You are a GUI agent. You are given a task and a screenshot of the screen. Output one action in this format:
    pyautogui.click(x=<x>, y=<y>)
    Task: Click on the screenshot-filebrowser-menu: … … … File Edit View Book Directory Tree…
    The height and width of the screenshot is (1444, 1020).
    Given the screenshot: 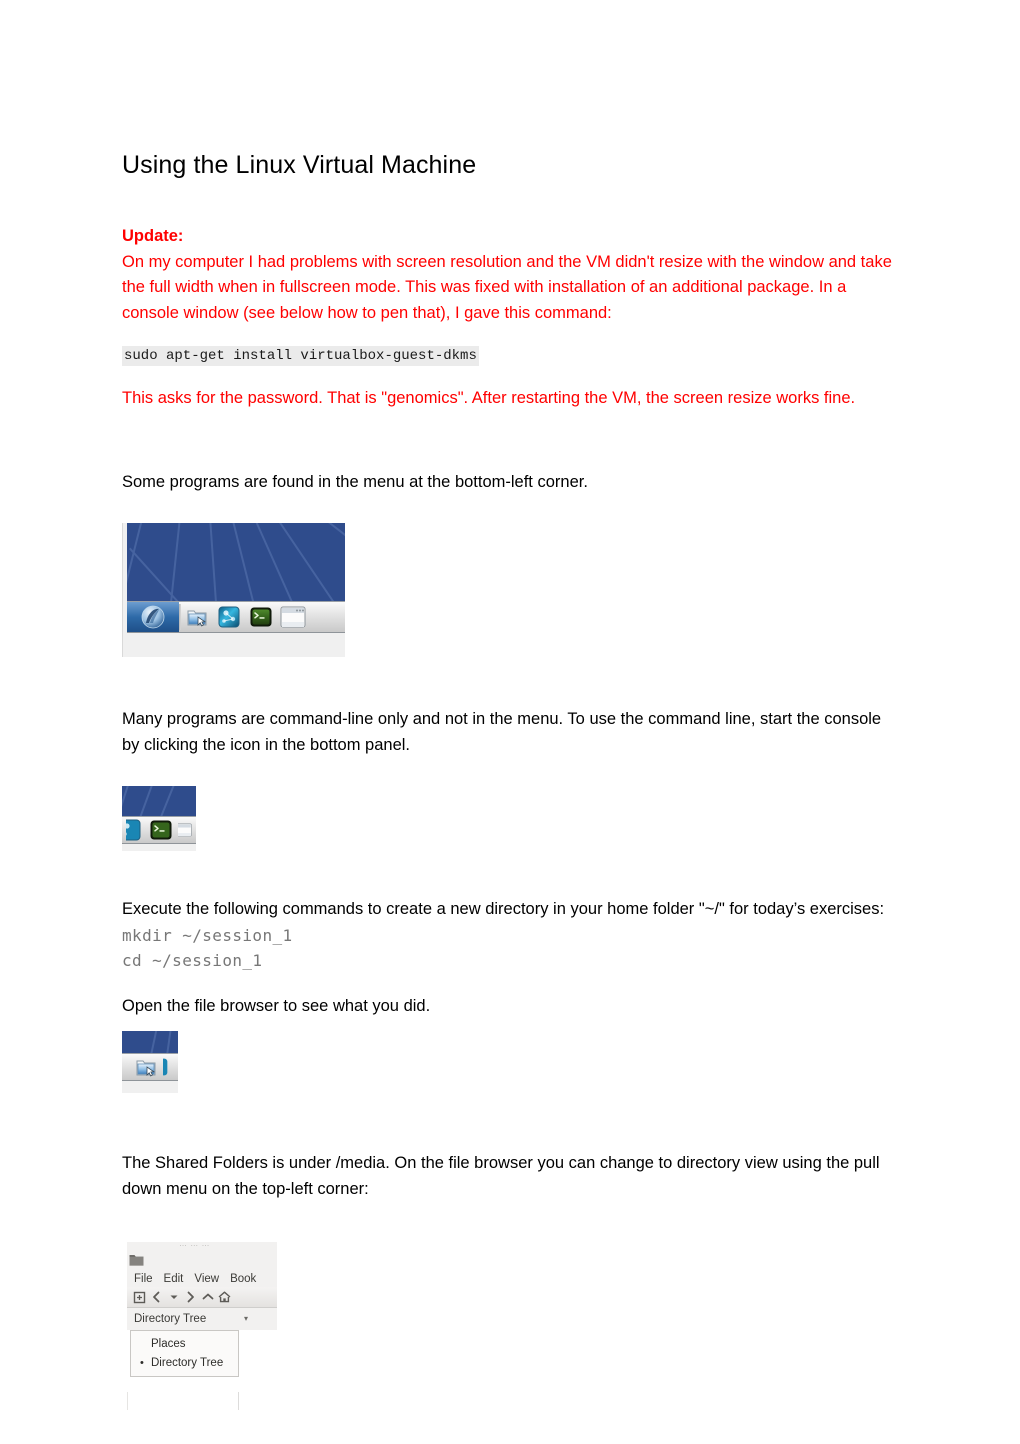 What is the action you would take?
    pyautogui.click(x=199, y=1326)
    